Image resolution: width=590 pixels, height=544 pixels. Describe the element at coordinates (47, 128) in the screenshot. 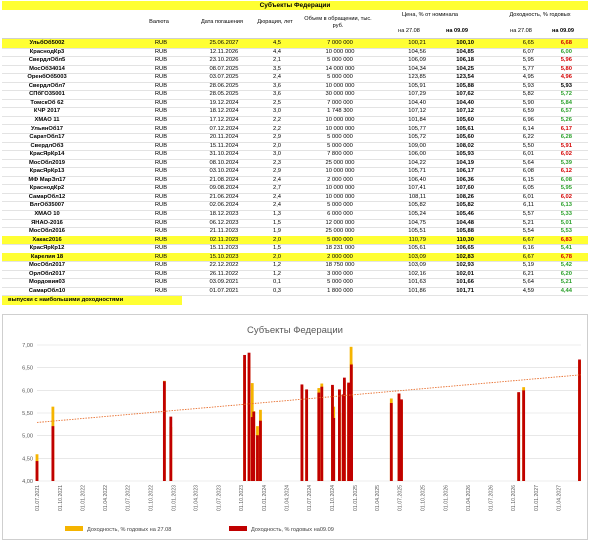

I see `bond-name-cell: УльянОб17` at that location.